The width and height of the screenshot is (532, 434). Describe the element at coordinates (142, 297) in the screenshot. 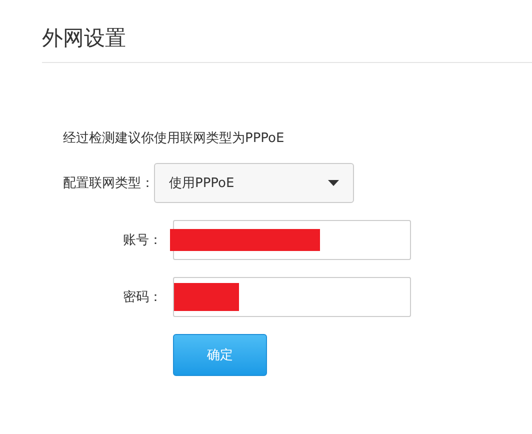

I see `field-label: 密码：` at that location.